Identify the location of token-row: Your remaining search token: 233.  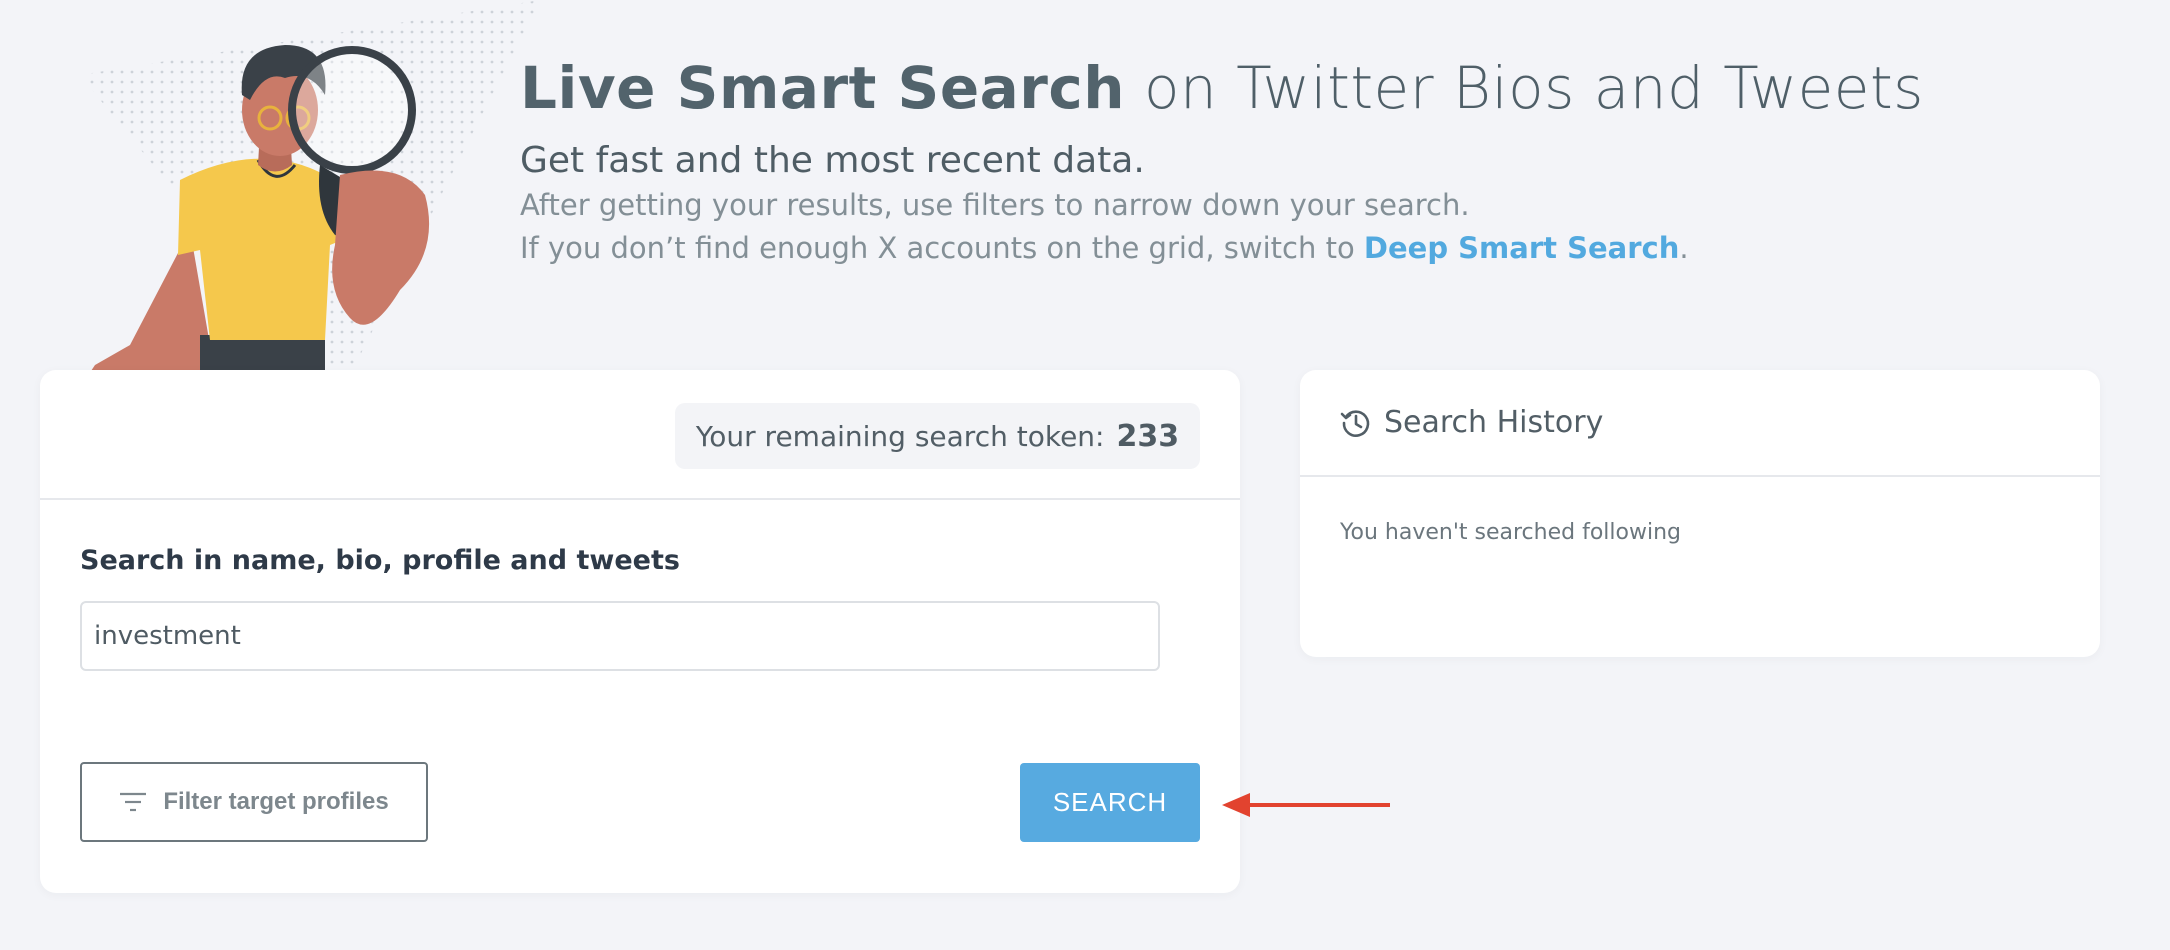
(640, 435).